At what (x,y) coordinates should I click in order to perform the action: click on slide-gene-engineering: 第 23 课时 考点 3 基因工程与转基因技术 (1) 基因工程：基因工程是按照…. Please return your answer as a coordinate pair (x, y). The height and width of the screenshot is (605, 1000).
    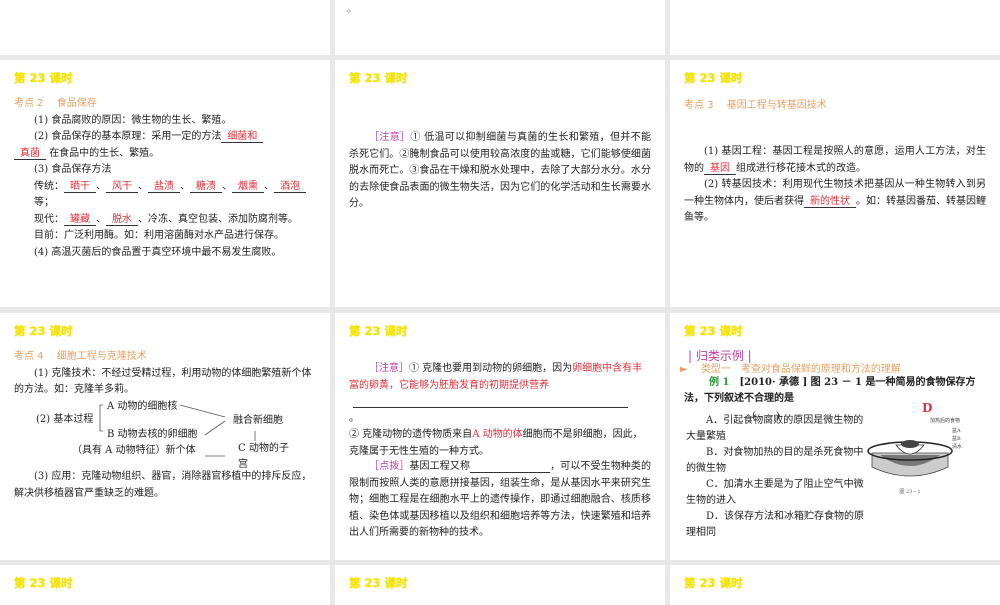
    Looking at the image, I should click on (835, 183).